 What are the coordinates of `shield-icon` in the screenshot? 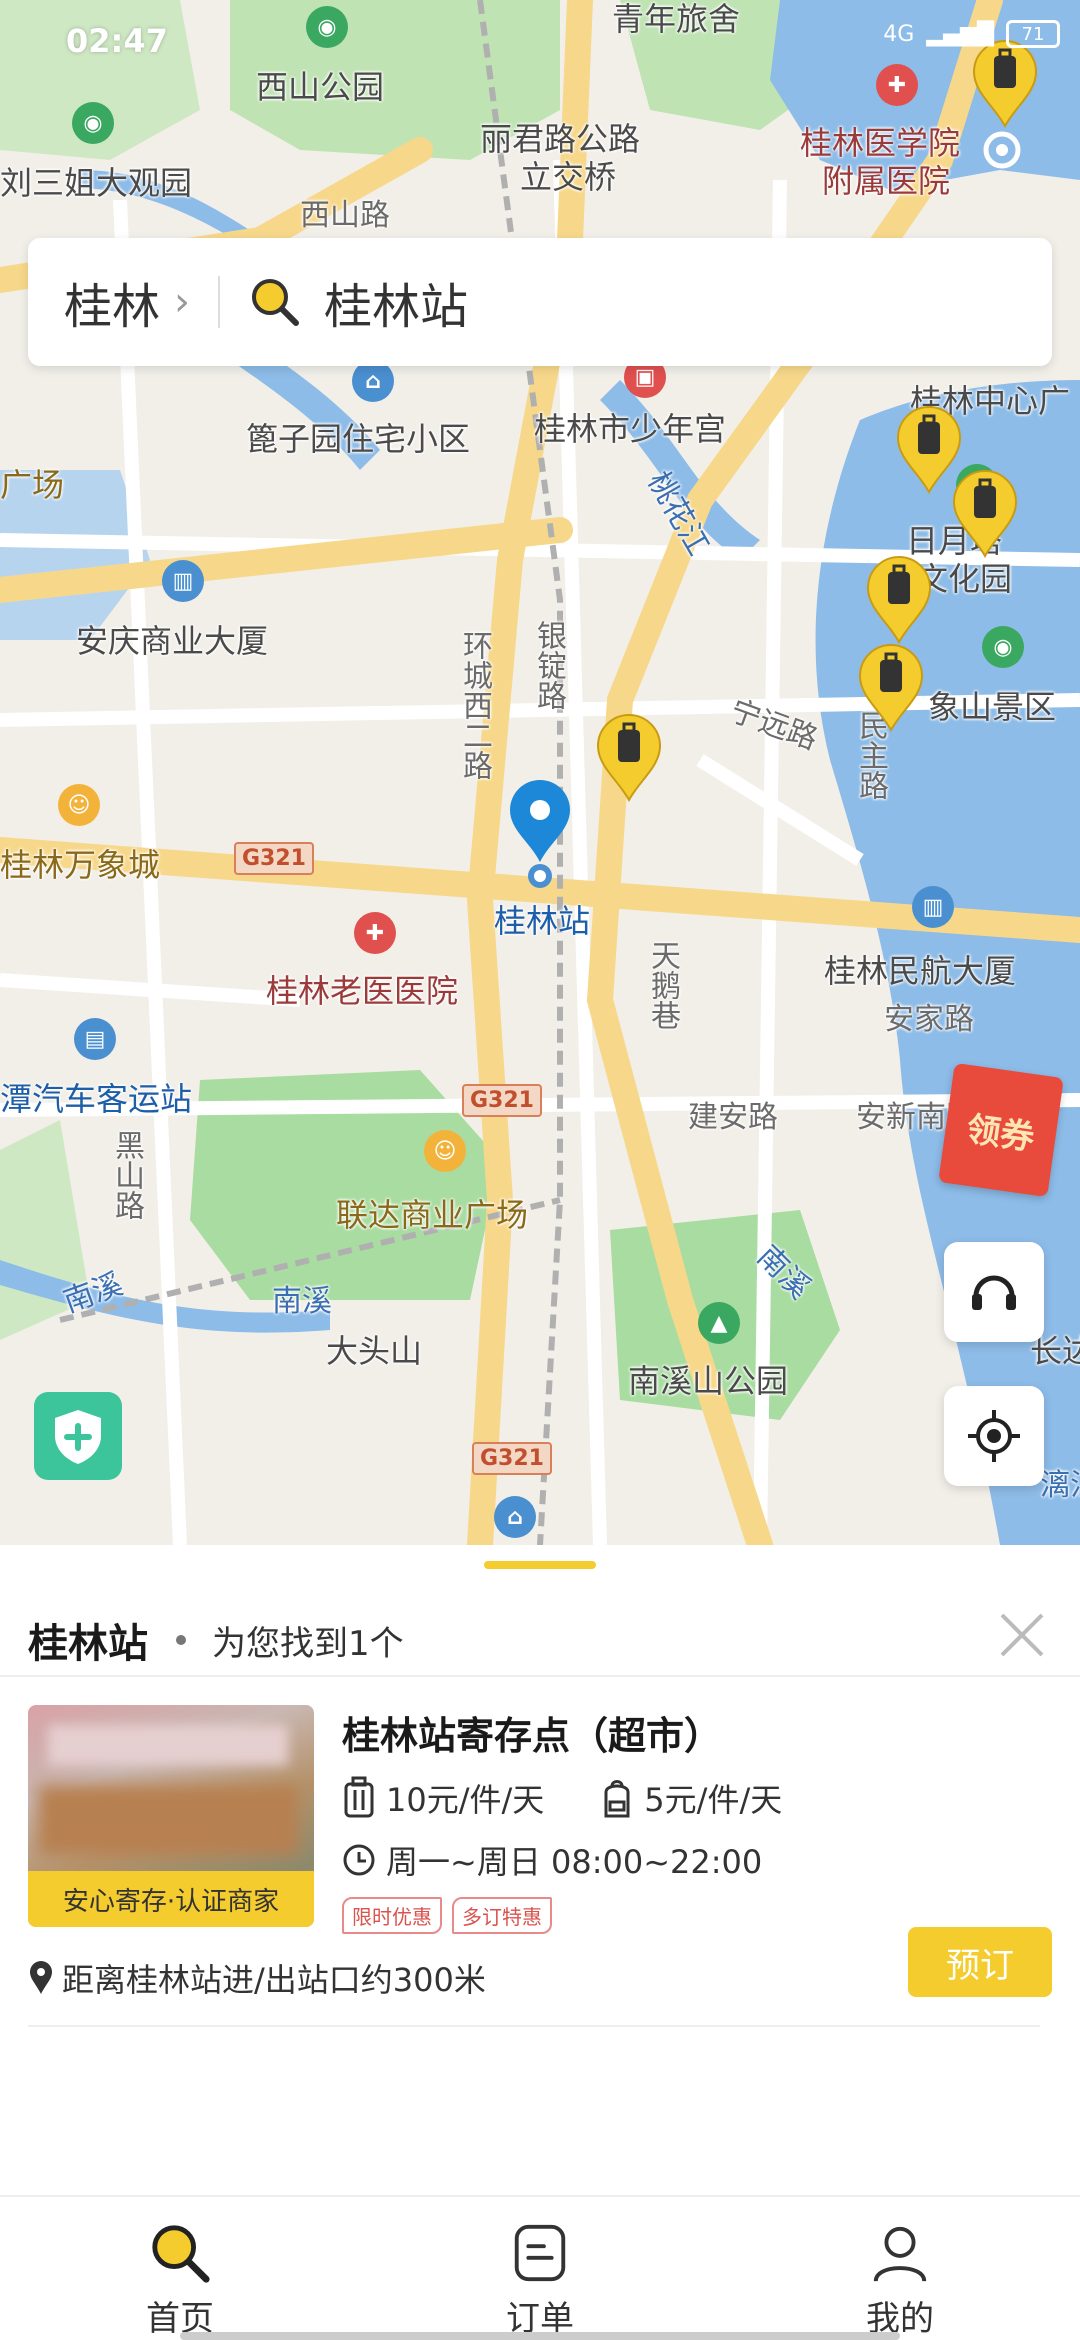 It's located at (78, 1437).